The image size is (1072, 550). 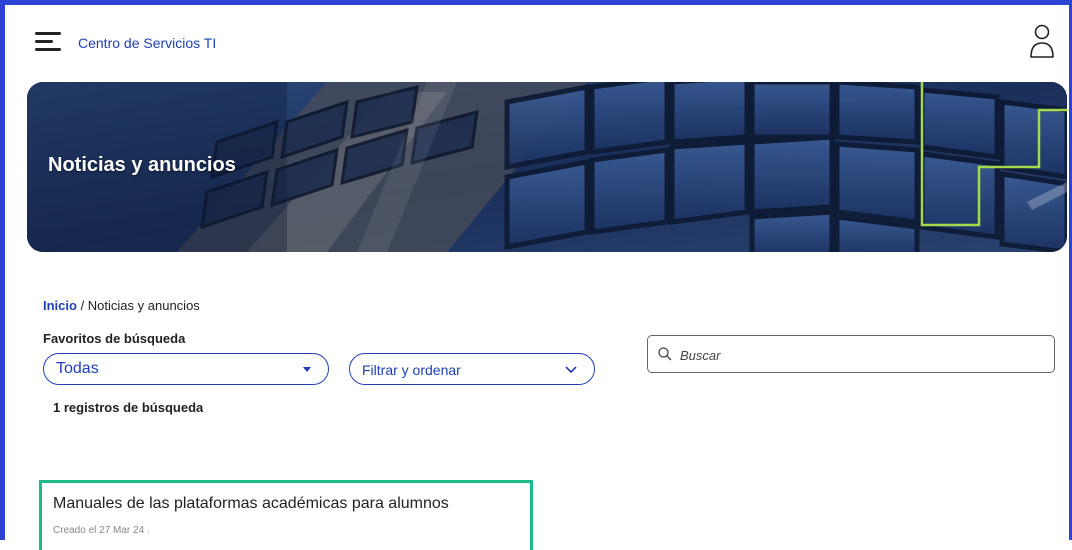 What do you see at coordinates (472, 369) in the screenshot?
I see `filter-sort-select: Filtrar y ordenar` at bounding box center [472, 369].